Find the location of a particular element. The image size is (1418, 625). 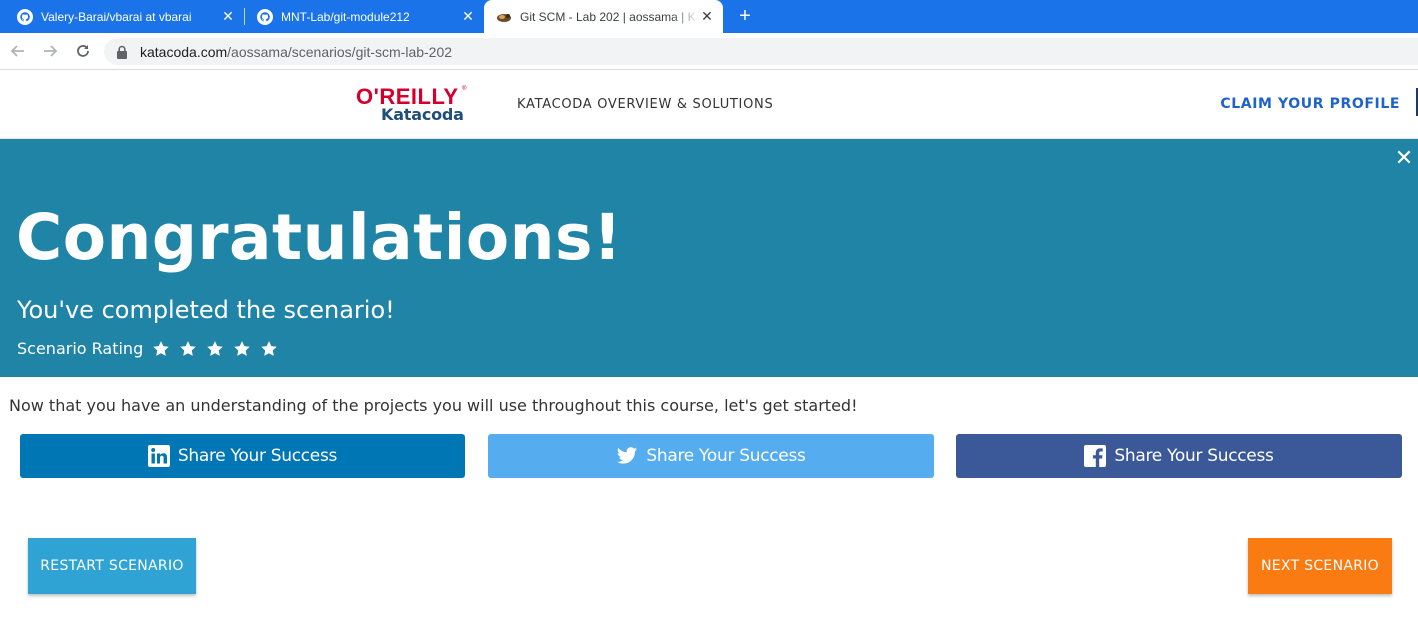

logo-katacoda-text: Katacoda is located at coordinates (422, 114).